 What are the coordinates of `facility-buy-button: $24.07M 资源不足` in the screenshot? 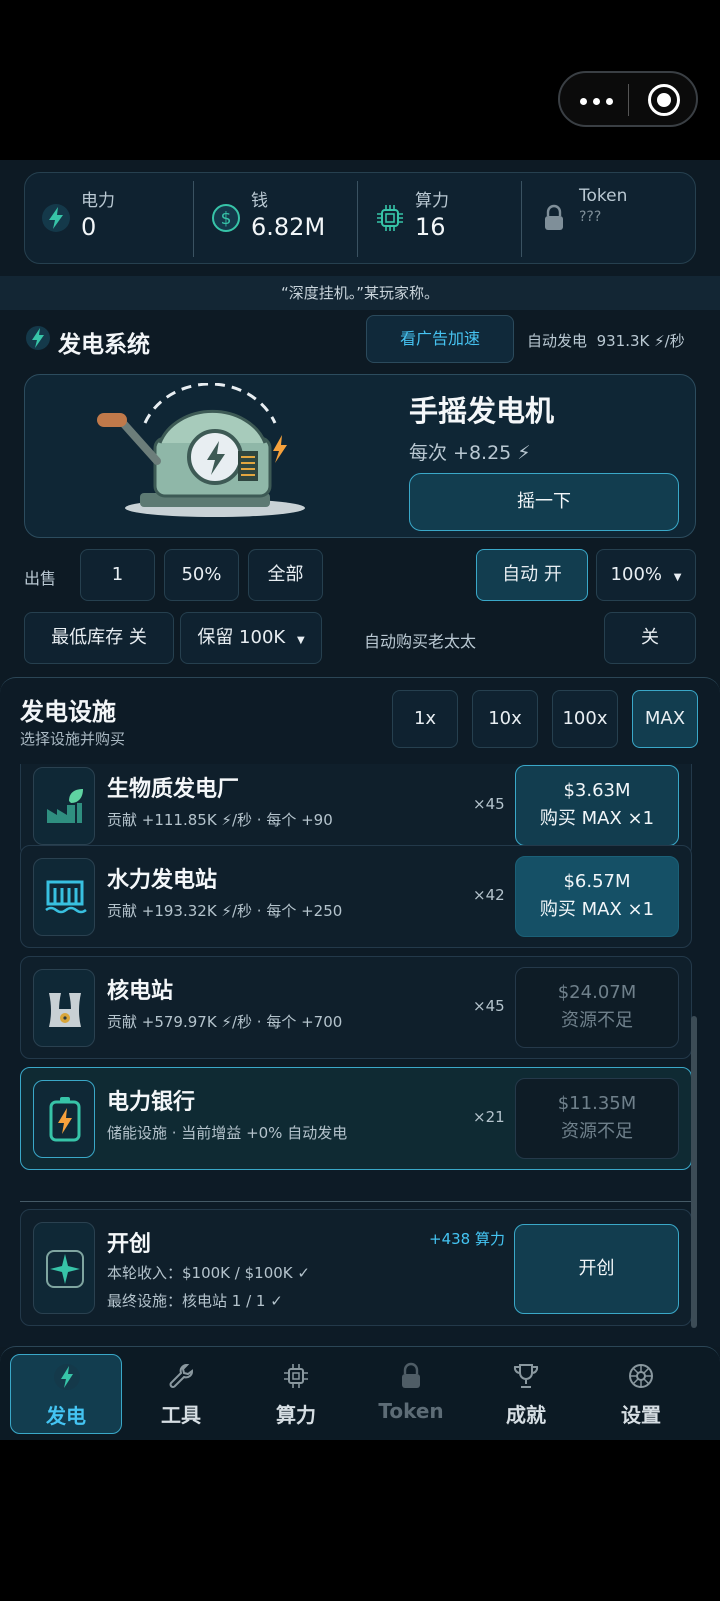 It's located at (597, 1007).